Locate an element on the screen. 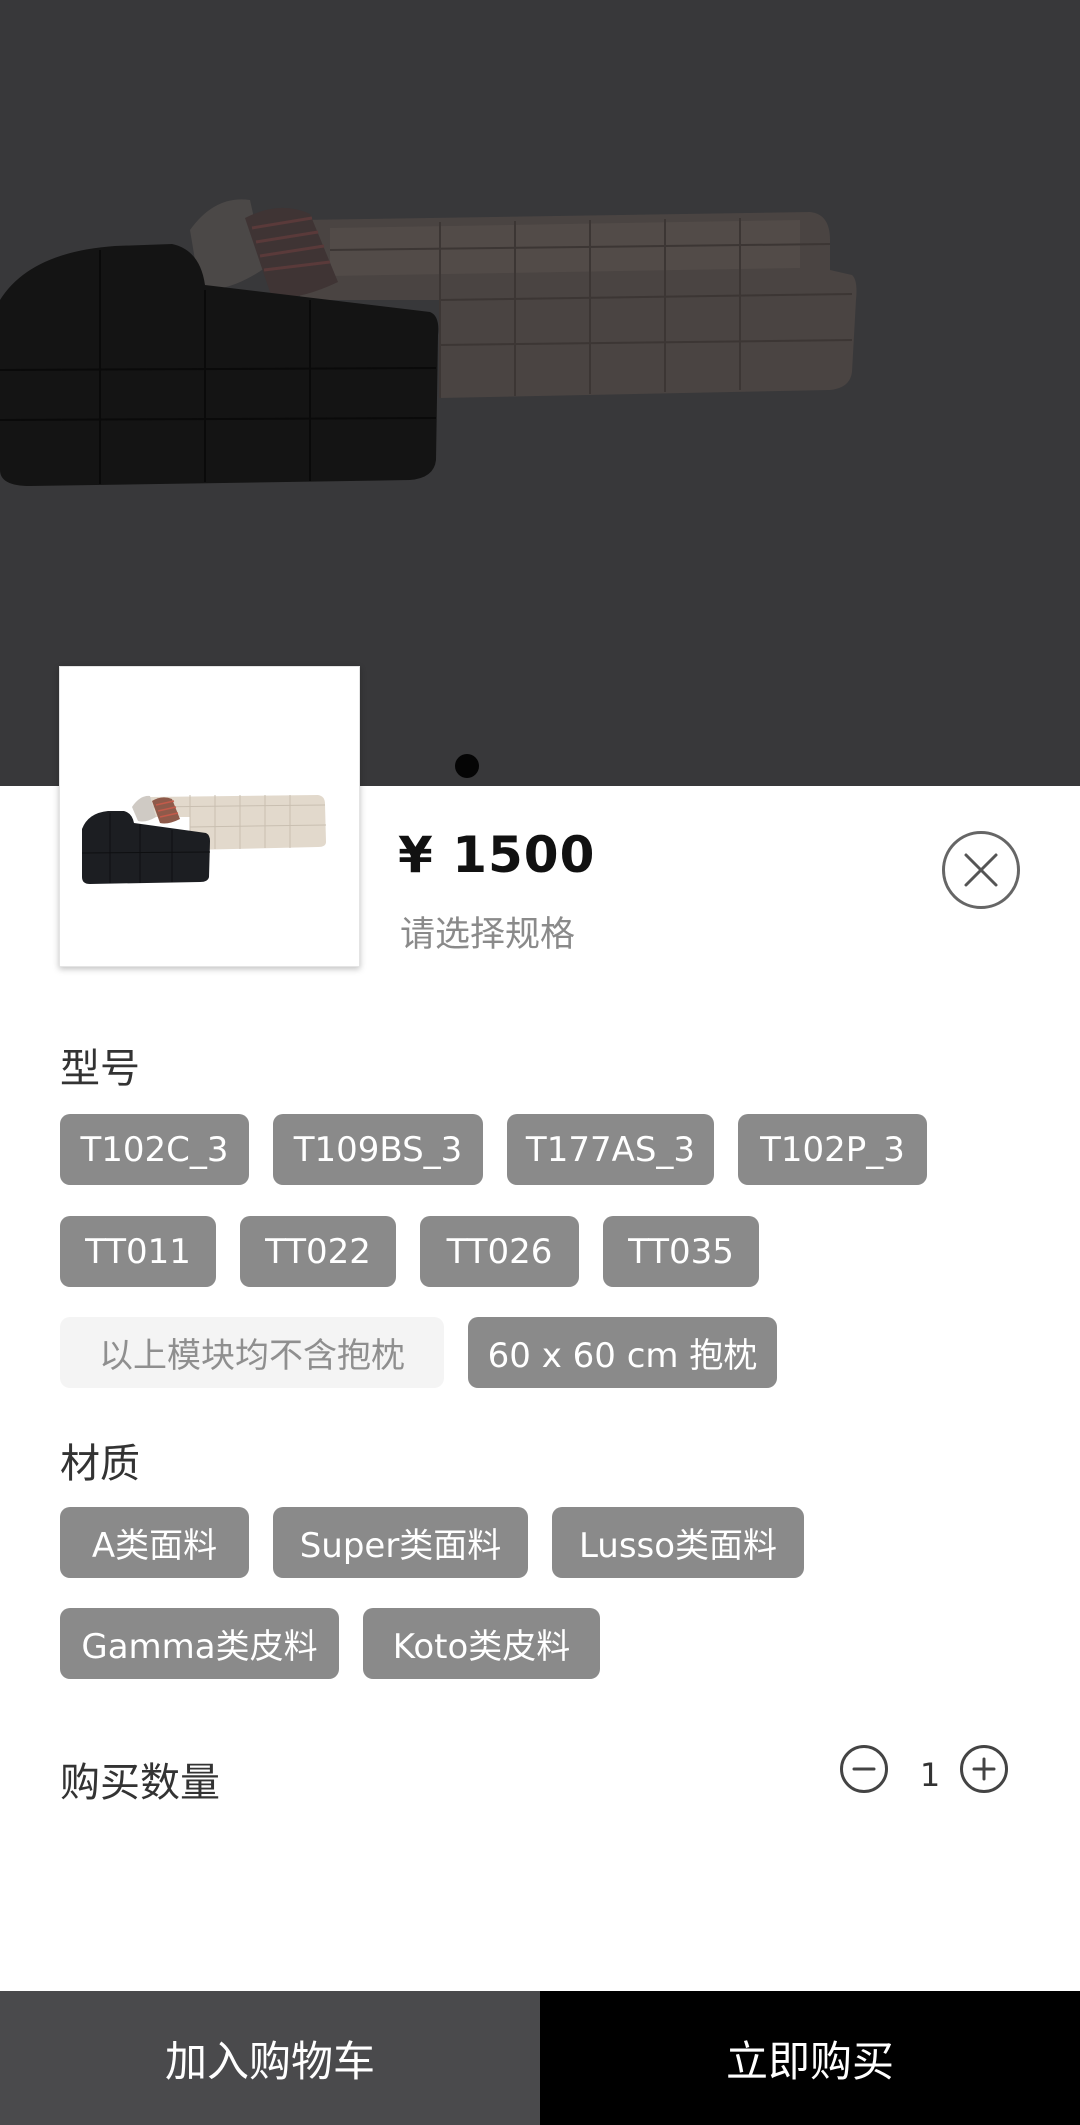 The image size is (1080, 2125). model-option-t102p-3: T102P_3 is located at coordinates (832, 1149).